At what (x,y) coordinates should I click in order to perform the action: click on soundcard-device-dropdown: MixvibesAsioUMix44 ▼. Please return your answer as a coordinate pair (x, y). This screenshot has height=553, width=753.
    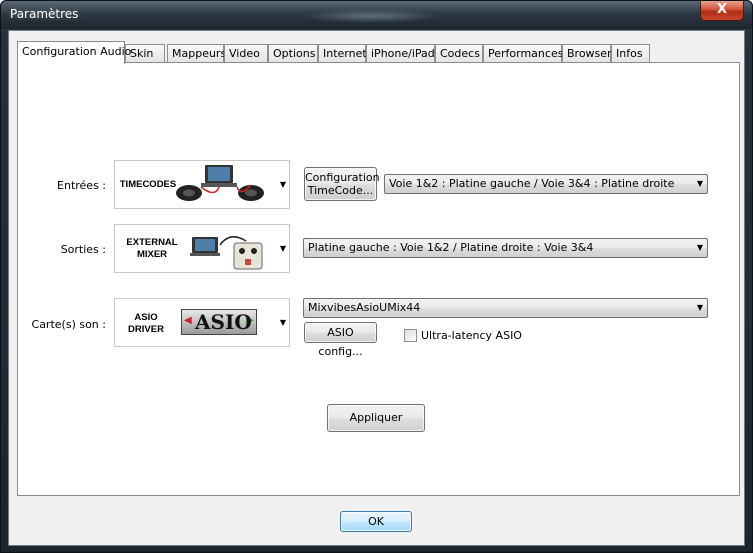
    Looking at the image, I should click on (505, 308).